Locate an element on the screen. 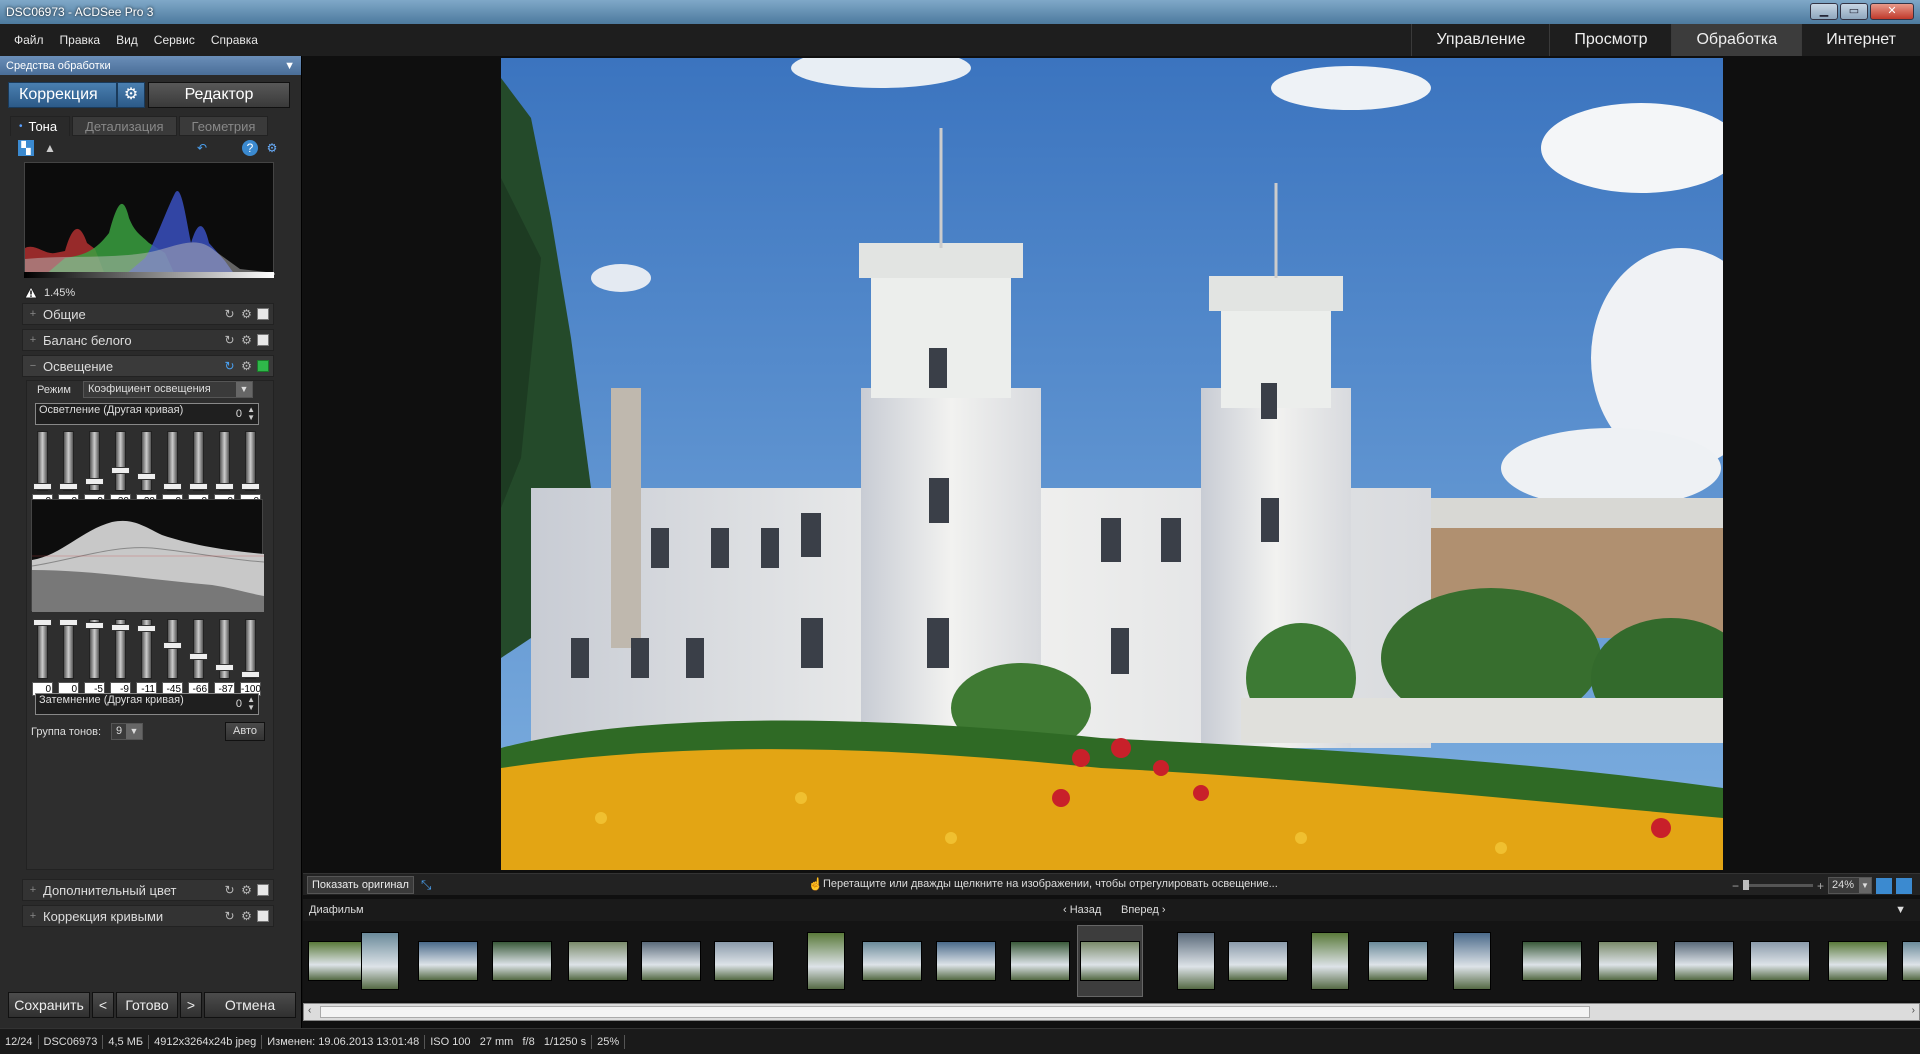  undo-icon: ↶ is located at coordinates (202, 148).